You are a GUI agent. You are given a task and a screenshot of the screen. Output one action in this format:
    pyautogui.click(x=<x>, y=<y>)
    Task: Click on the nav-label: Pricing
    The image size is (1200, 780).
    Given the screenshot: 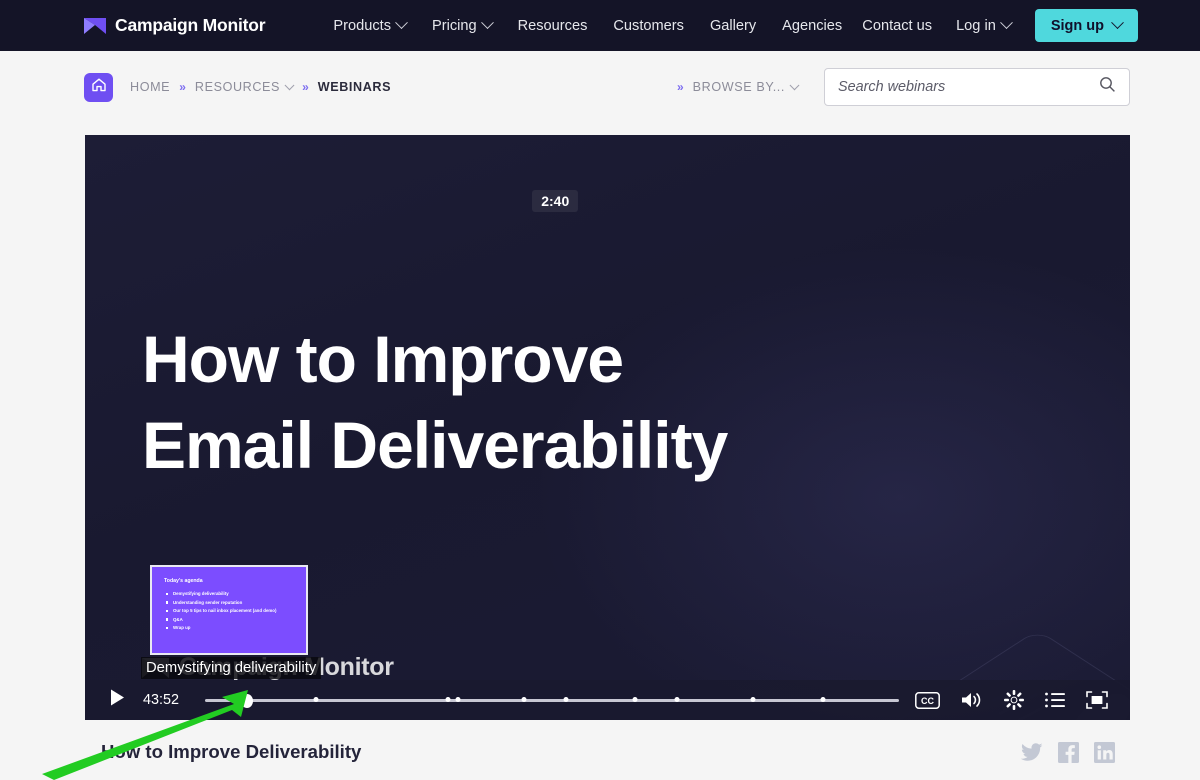 What is the action you would take?
    pyautogui.click(x=454, y=25)
    